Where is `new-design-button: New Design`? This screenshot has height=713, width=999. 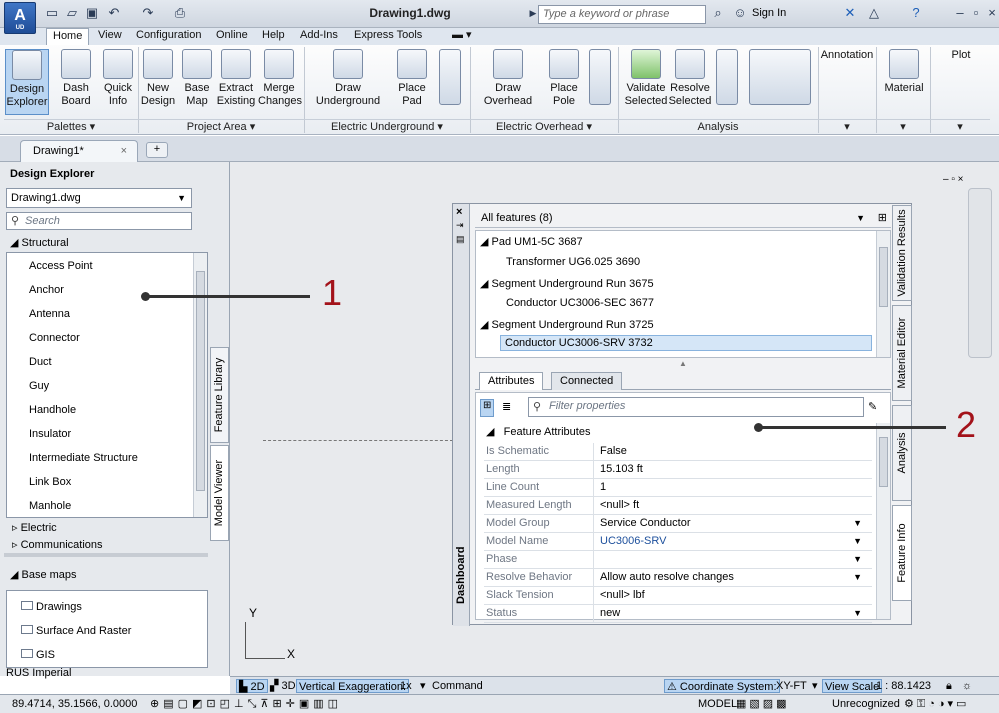 new-design-button: New Design is located at coordinates (158, 82).